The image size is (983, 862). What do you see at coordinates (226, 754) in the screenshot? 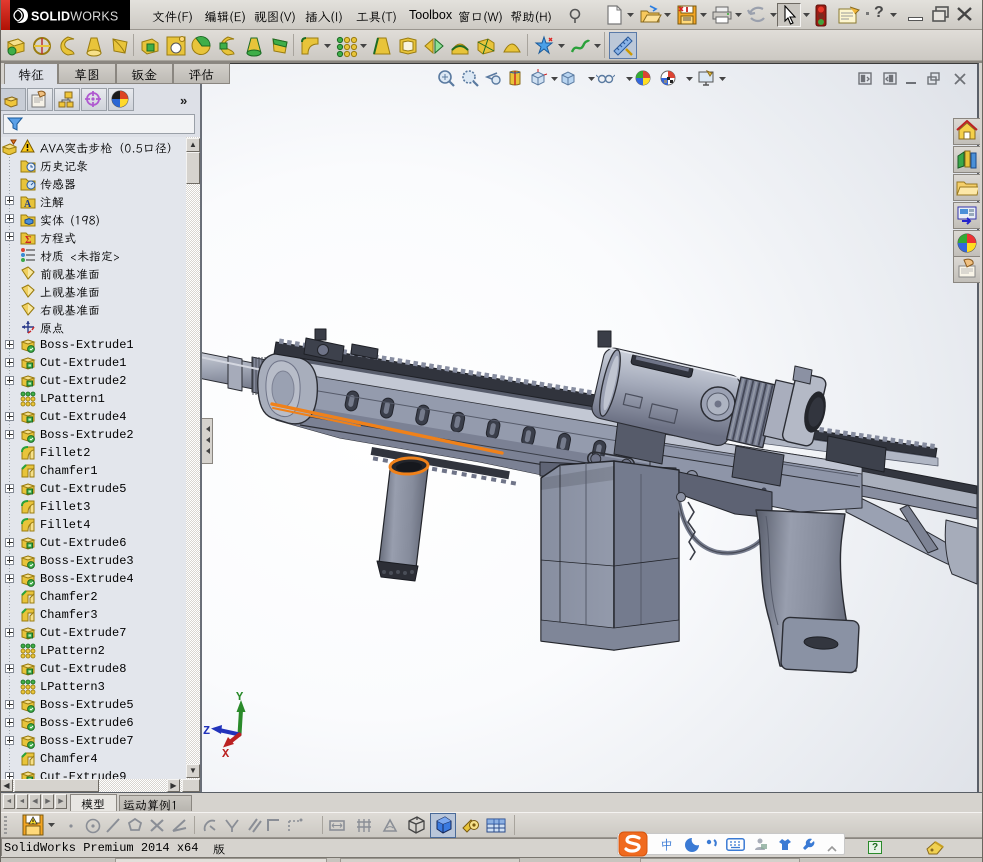
I see `svg-text: X` at bounding box center [226, 754].